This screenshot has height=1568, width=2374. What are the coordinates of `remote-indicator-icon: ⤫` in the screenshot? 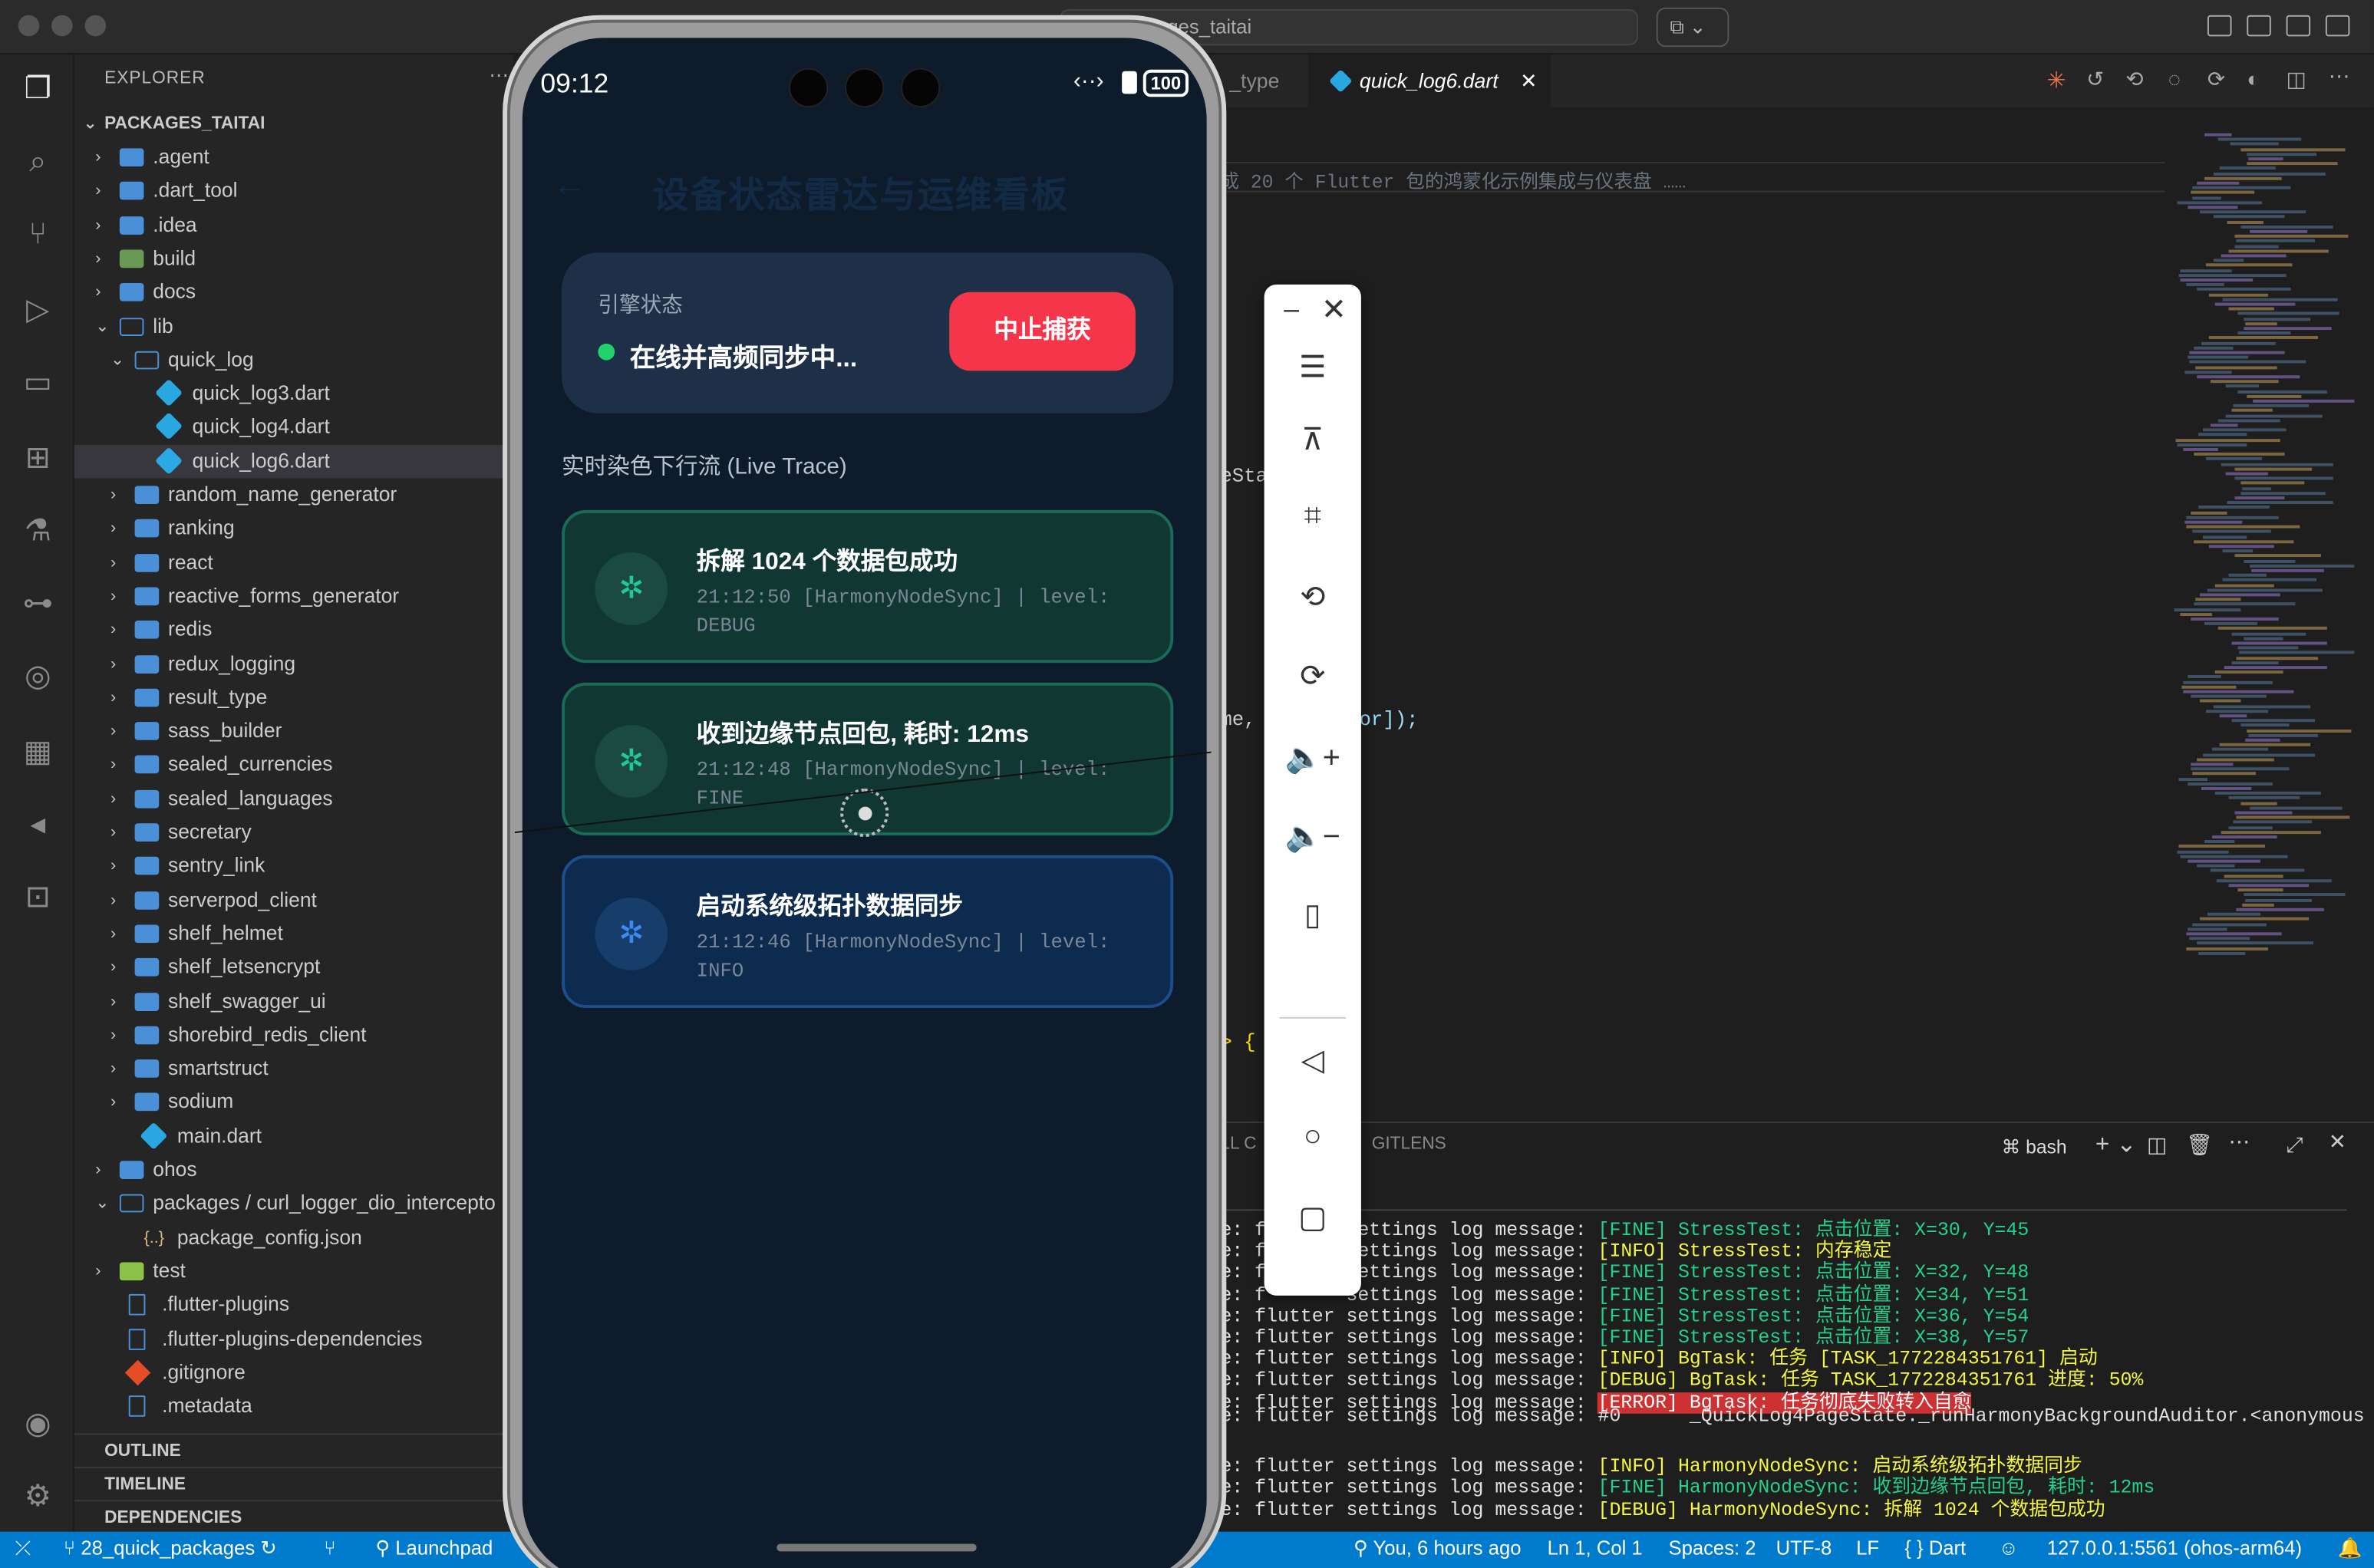 It's located at (23, 1549).